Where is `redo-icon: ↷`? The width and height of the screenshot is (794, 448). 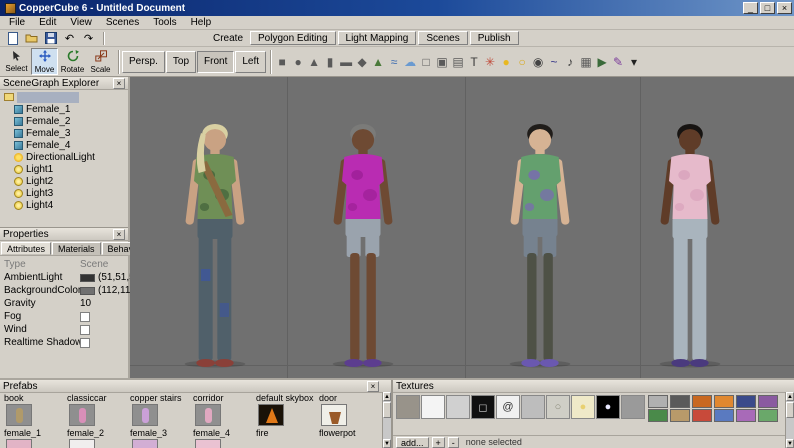 redo-icon: ↷ is located at coordinates (88, 38).